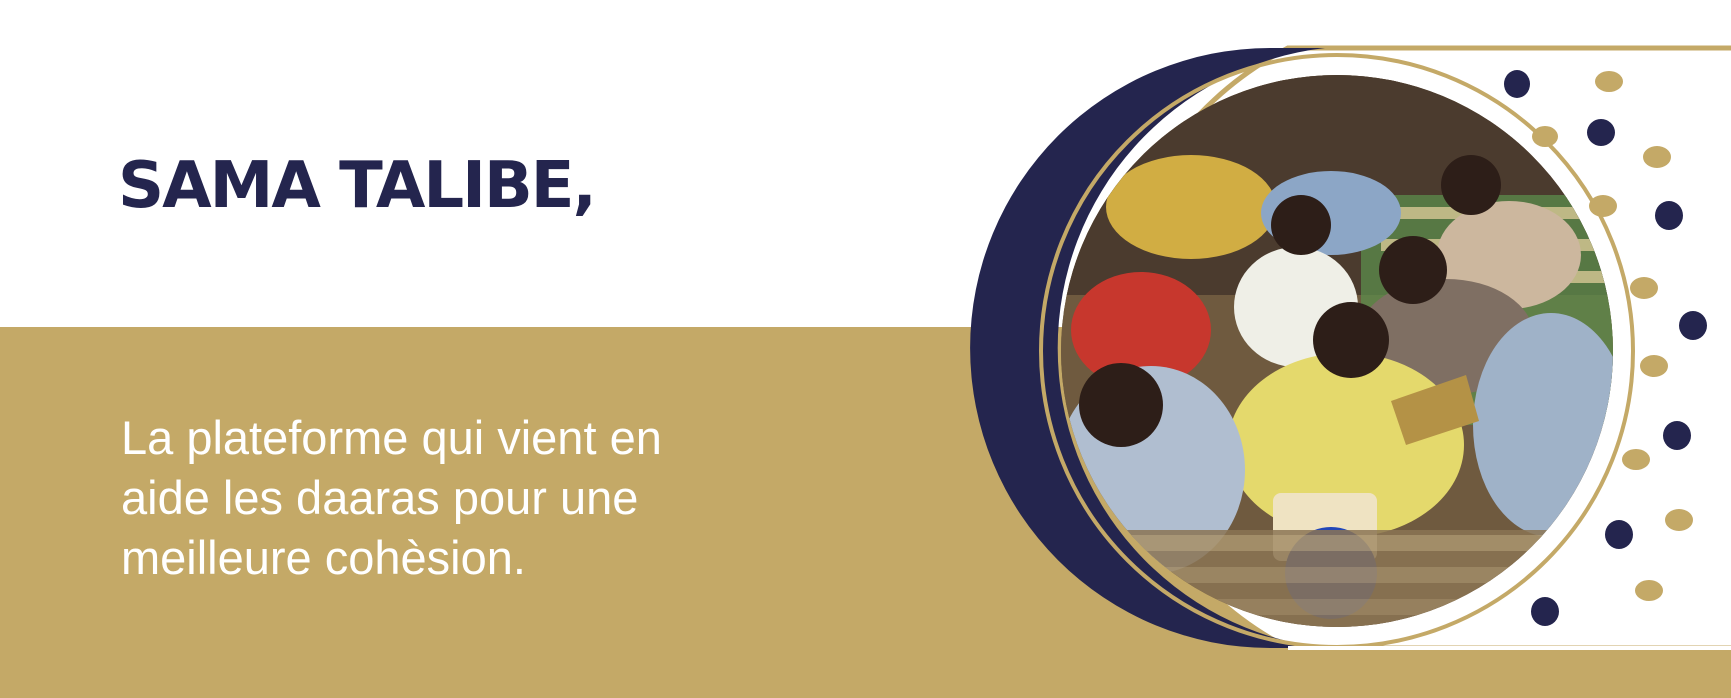 The image size is (1731, 698). I want to click on page-title: SAMA TALIBE,, so click(357, 186).